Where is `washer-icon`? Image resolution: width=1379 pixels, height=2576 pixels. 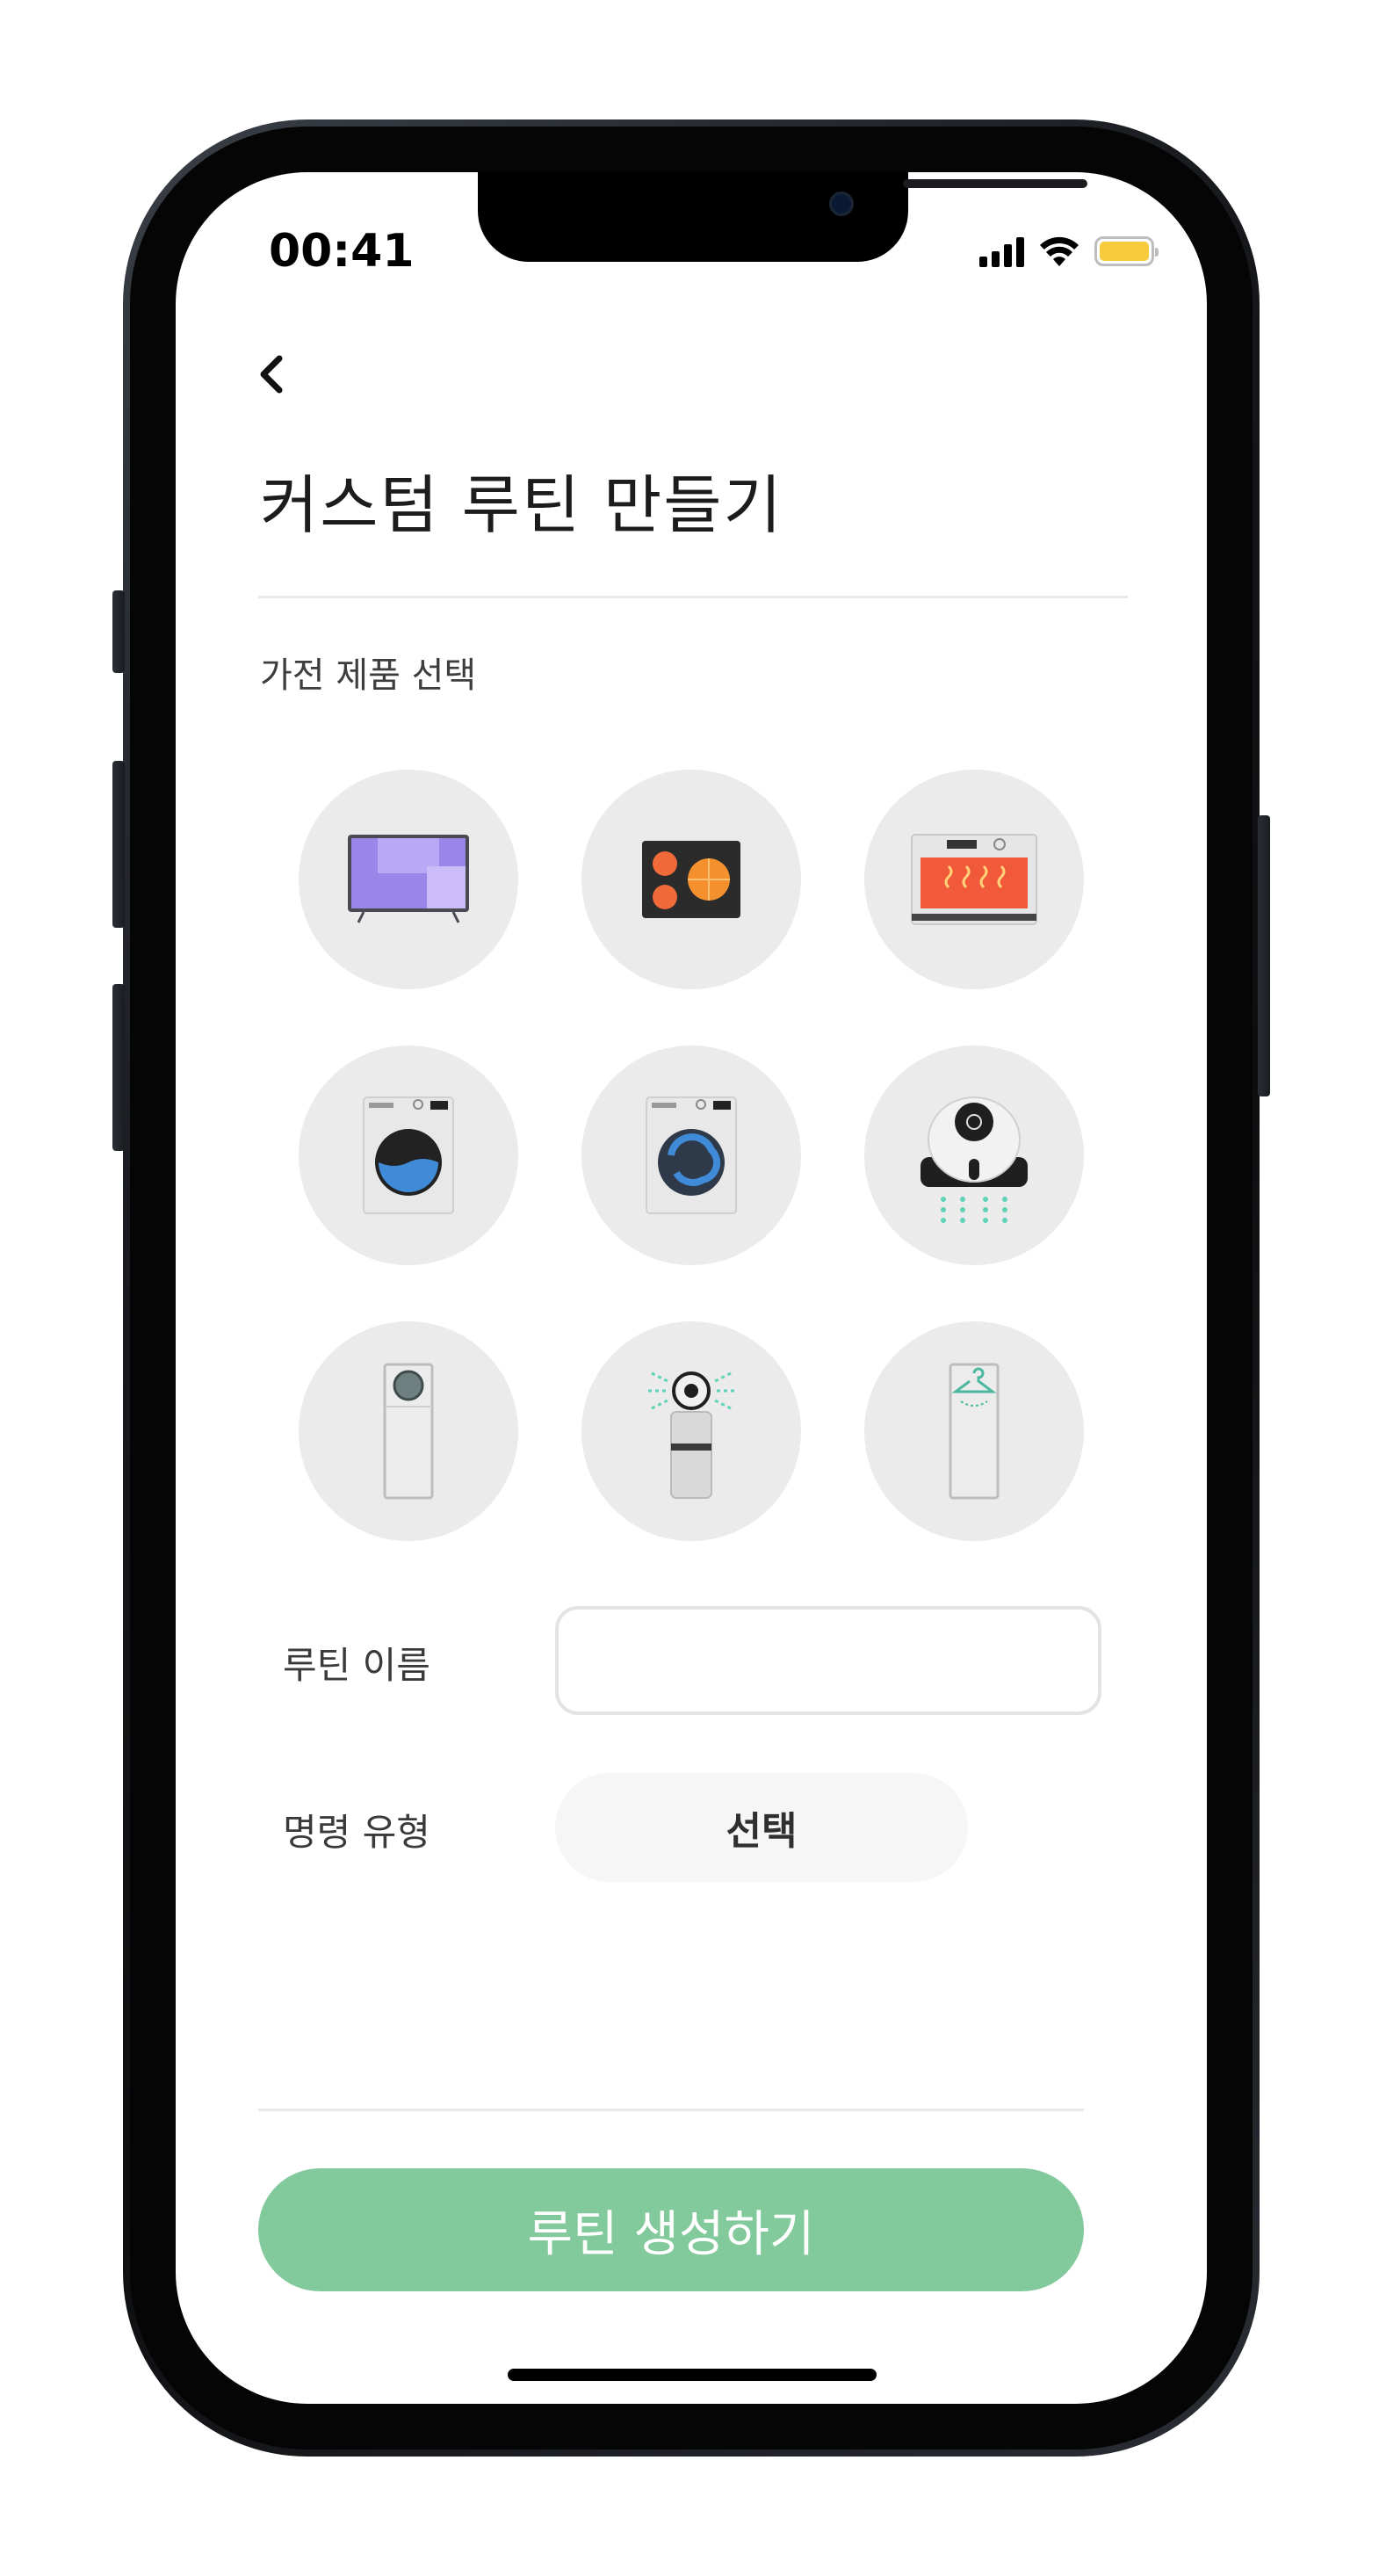 washer-icon is located at coordinates (408, 1155).